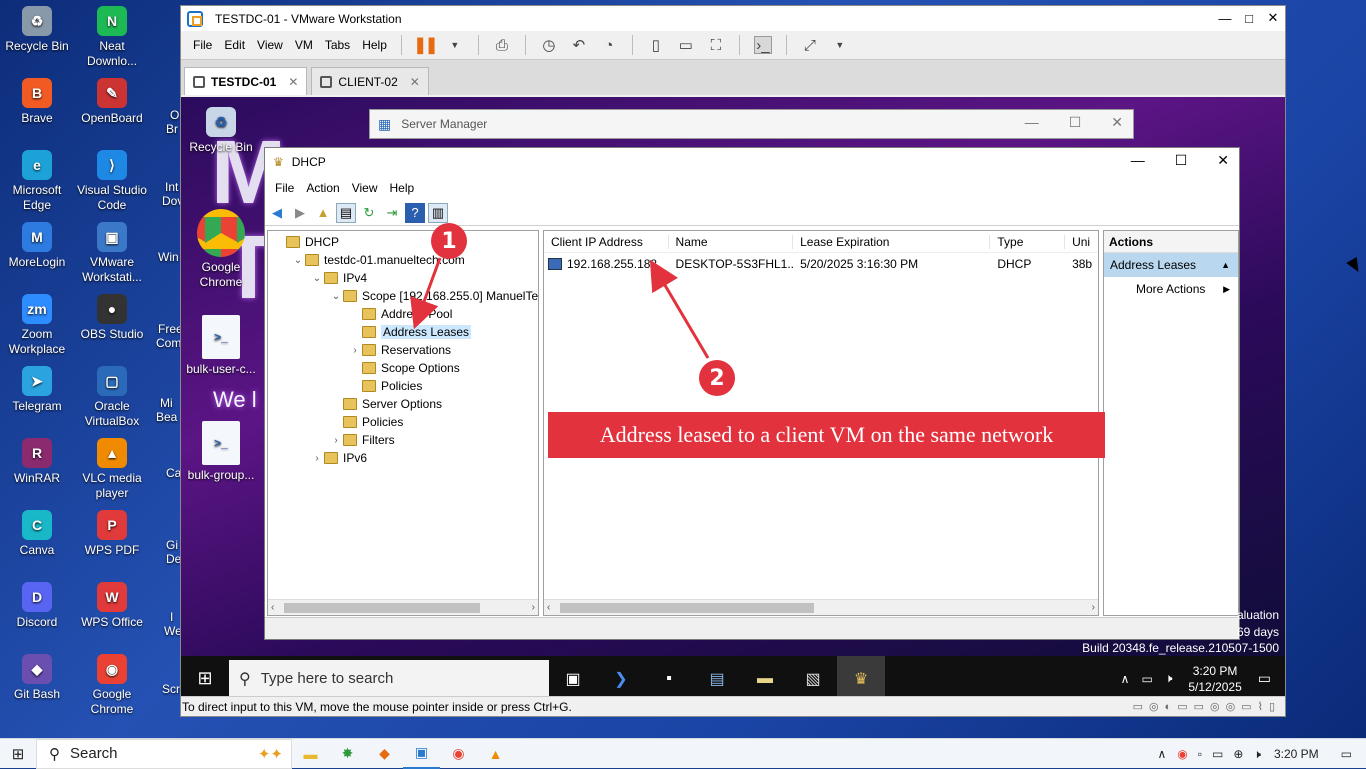 This screenshot has height=769, width=1366. I want to click on scroll-right-icon: ›, so click(1093, 607).